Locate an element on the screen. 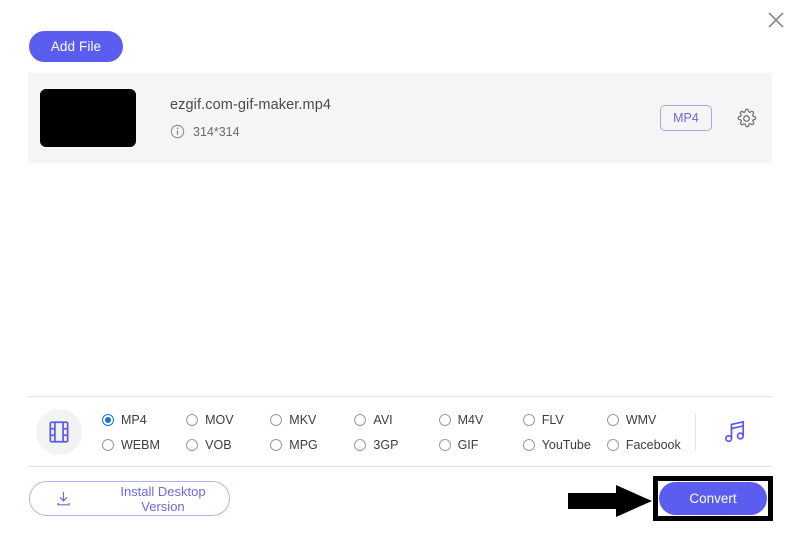  format-option-label: Facebook is located at coordinates (653, 444).